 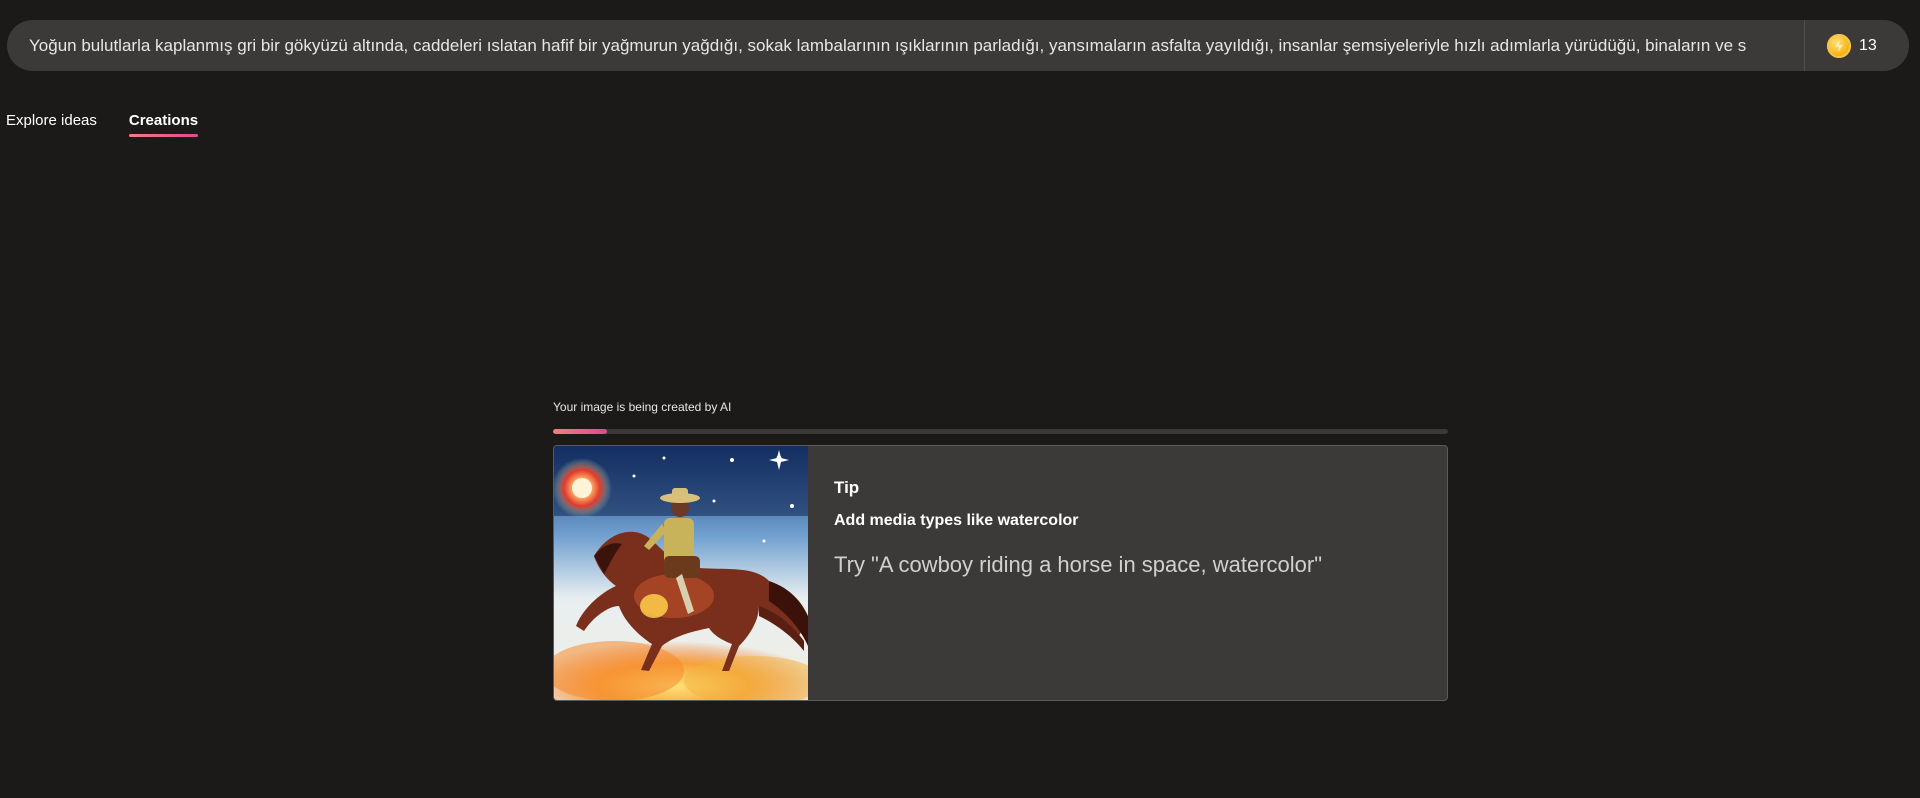 I want to click on tip-subtitle: Add media types like watercolor, so click(x=956, y=520).